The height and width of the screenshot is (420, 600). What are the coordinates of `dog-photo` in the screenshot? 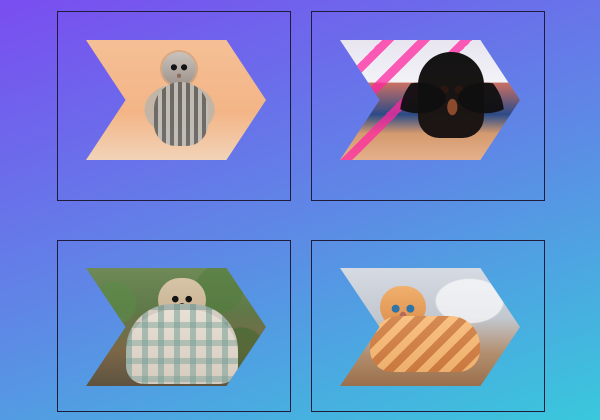 It's located at (430, 100).